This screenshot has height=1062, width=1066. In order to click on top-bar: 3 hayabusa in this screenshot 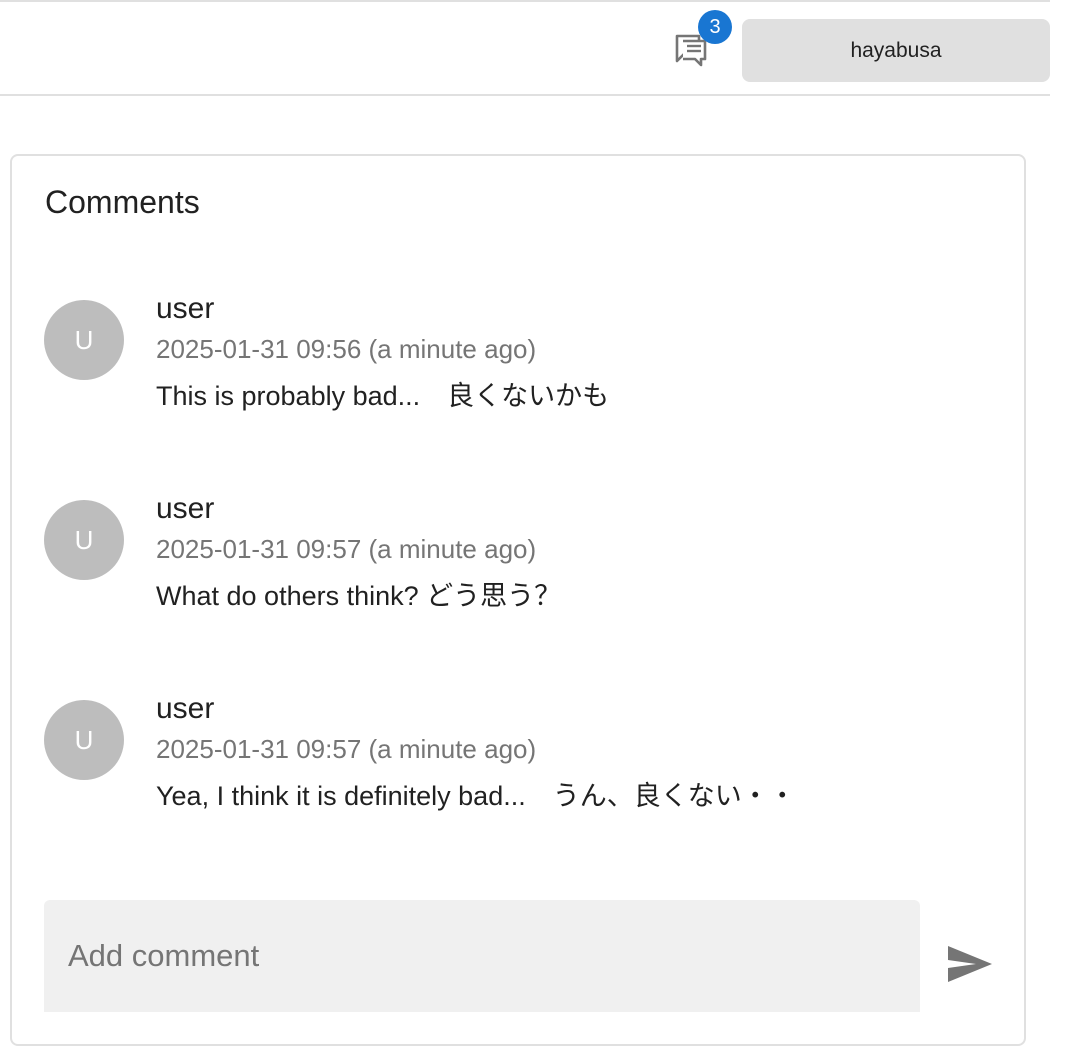, I will do `click(525, 48)`.